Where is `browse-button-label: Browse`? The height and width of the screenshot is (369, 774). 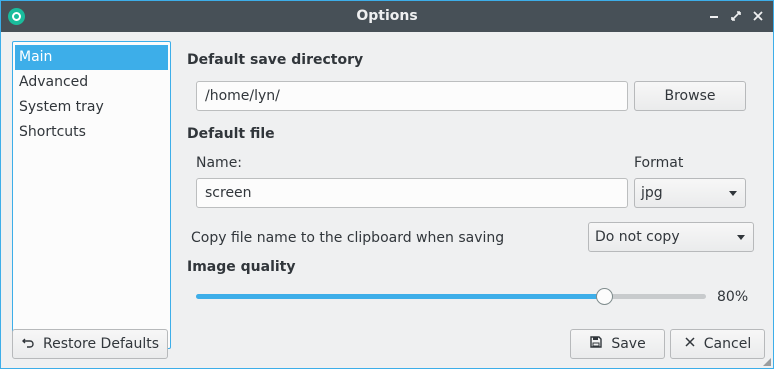
browse-button-label: Browse is located at coordinates (690, 96).